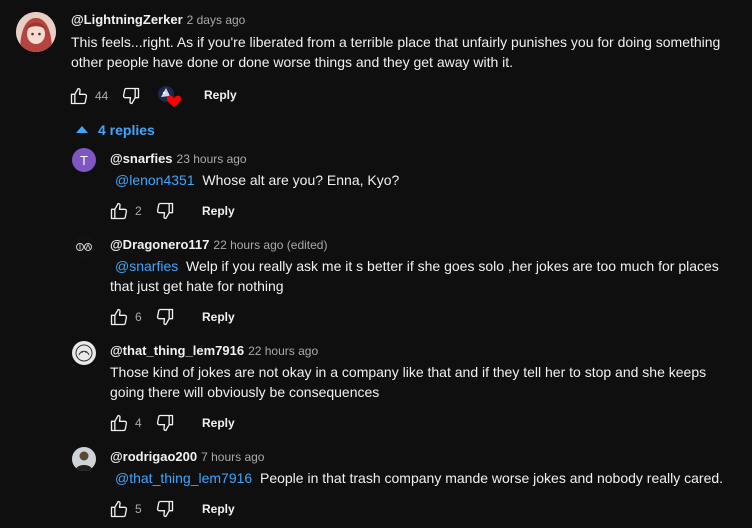  Describe the element at coordinates (177, 350) in the screenshot. I see `comment-author: @that_thing_lem7916` at that location.